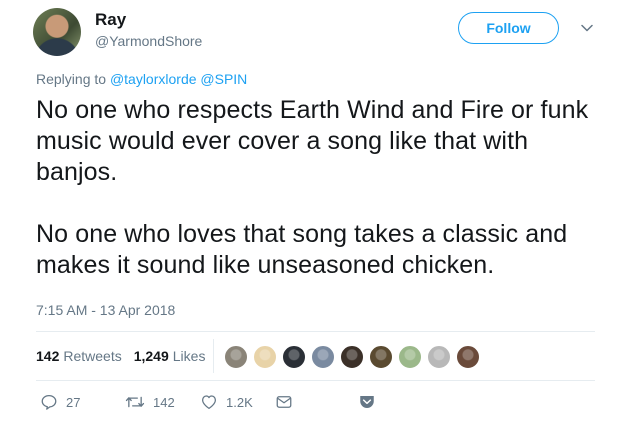 Image resolution: width=625 pixels, height=426 pixels. I want to click on heart-icon, so click(209, 402).